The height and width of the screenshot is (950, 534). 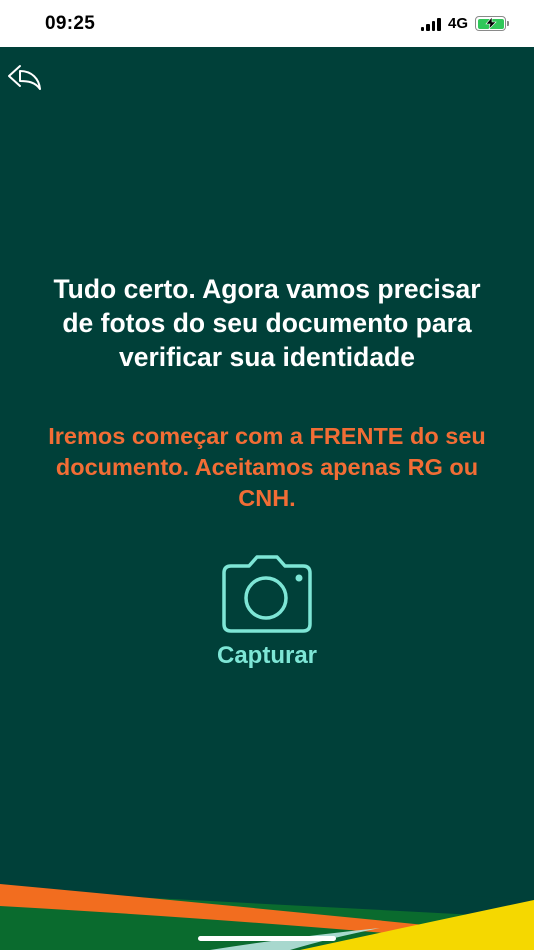 I want to click on camera-icon, so click(x=267, y=594).